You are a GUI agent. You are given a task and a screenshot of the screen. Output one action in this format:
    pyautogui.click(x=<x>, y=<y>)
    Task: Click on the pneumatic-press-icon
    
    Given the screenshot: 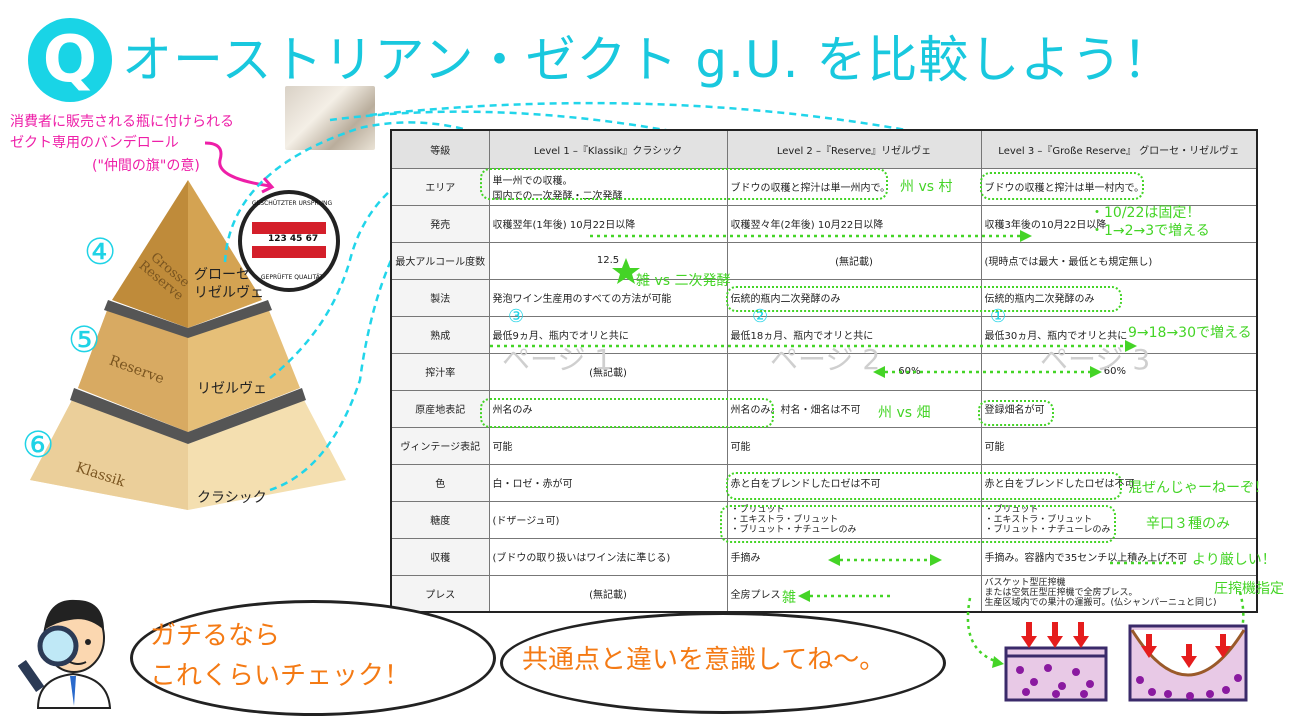 What is the action you would take?
    pyautogui.click(x=1188, y=663)
    